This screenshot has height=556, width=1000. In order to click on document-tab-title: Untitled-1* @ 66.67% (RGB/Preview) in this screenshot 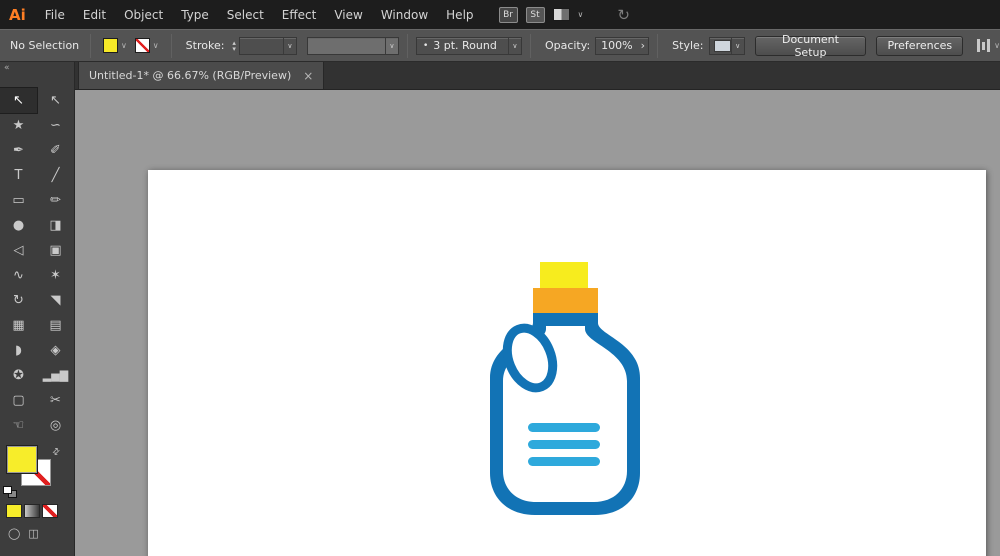, I will do `click(190, 75)`.